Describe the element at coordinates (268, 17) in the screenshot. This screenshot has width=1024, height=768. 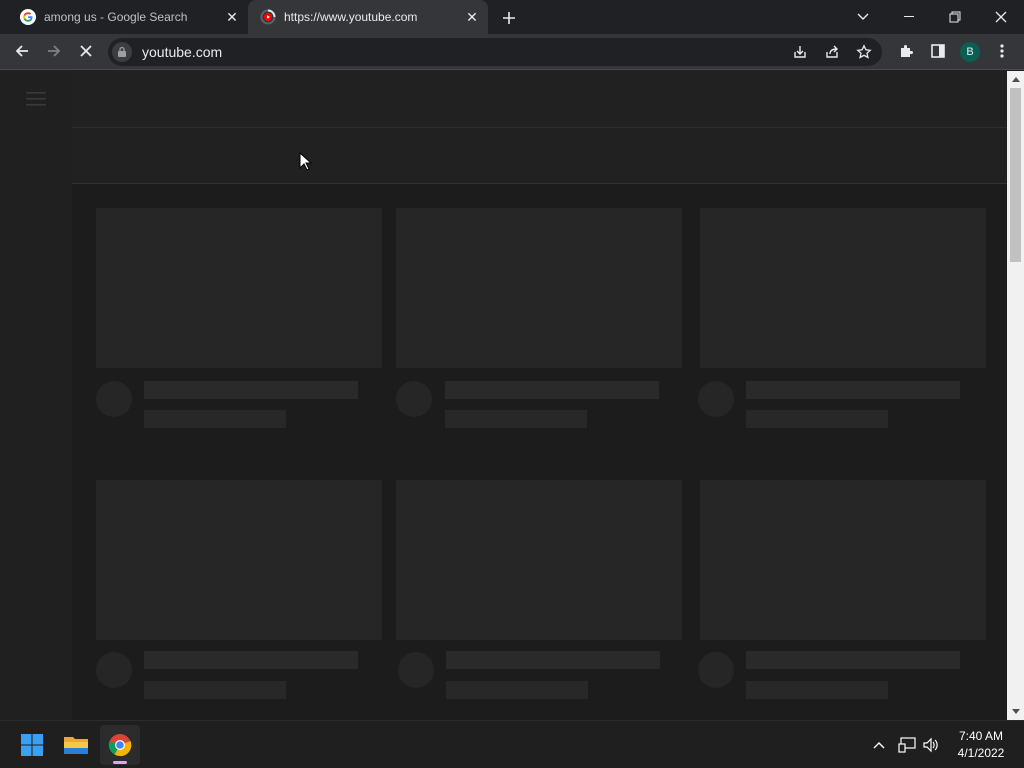
I see `youtube-loading-icon` at that location.